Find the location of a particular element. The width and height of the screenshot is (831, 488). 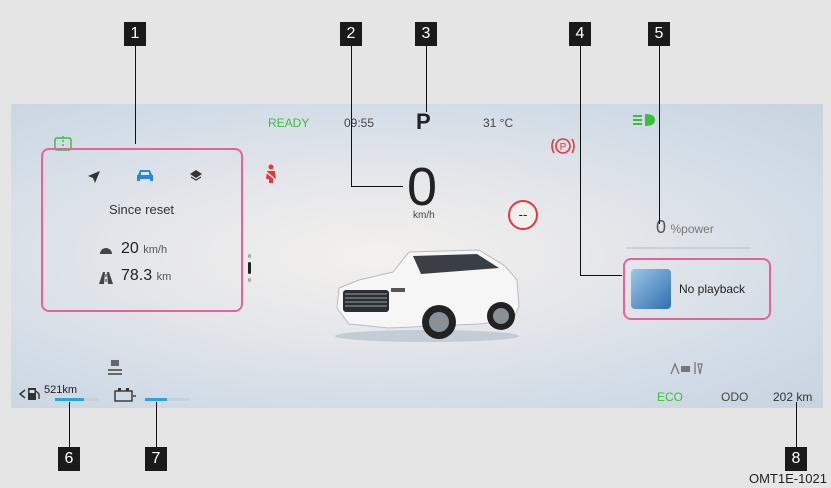

layers-icon is located at coordinates (196, 176).